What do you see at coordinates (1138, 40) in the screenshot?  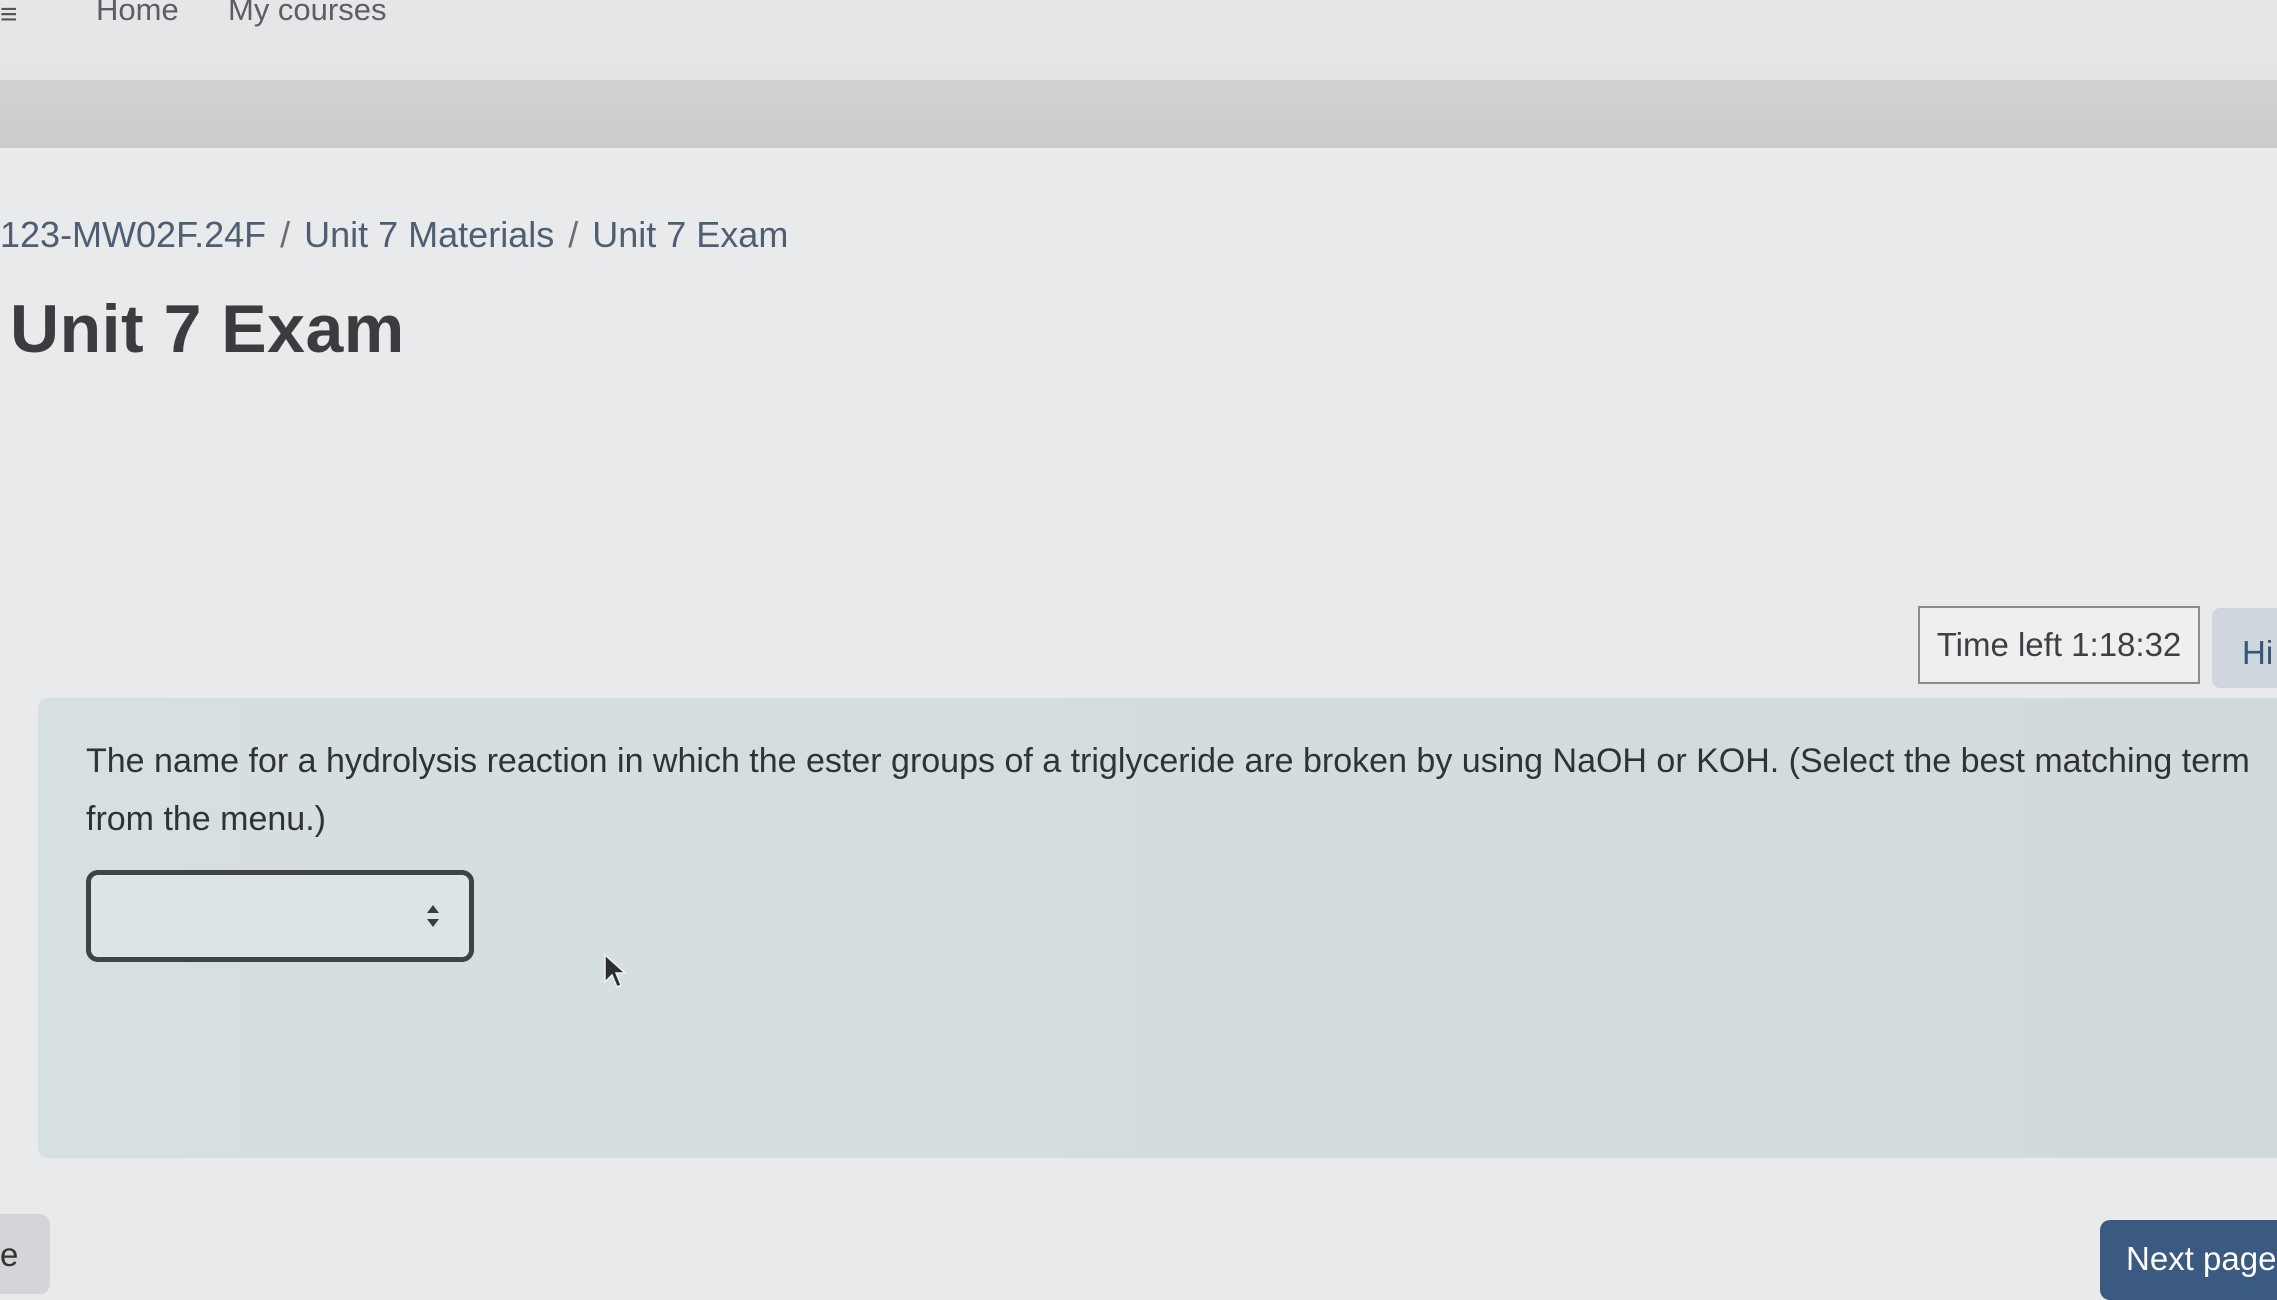 I see `top-navigation: ≡ Home My courses` at bounding box center [1138, 40].